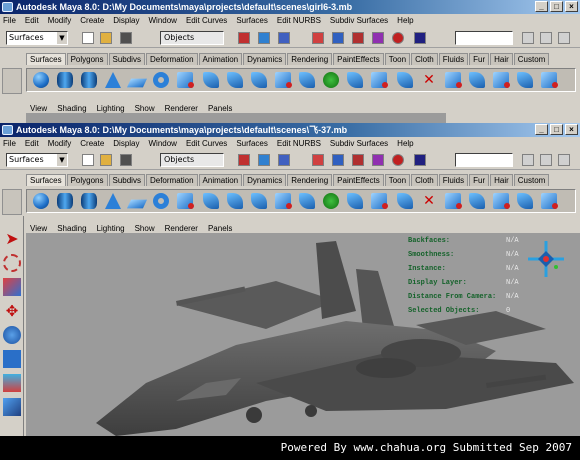  I want to click on history-icon, so click(398, 160).